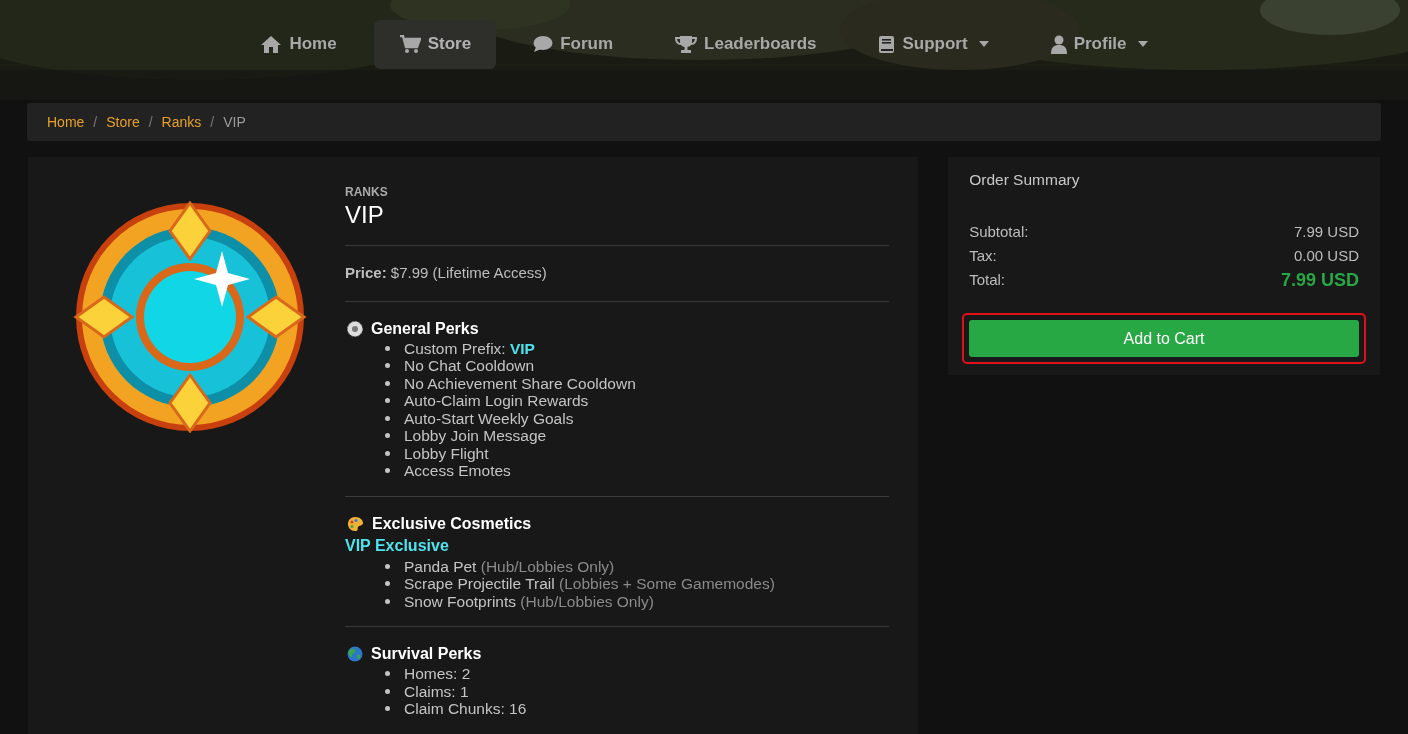 This screenshot has width=1408, height=734. What do you see at coordinates (1326, 255) in the screenshot?
I see `summary-value: 0.00 USD` at bounding box center [1326, 255].